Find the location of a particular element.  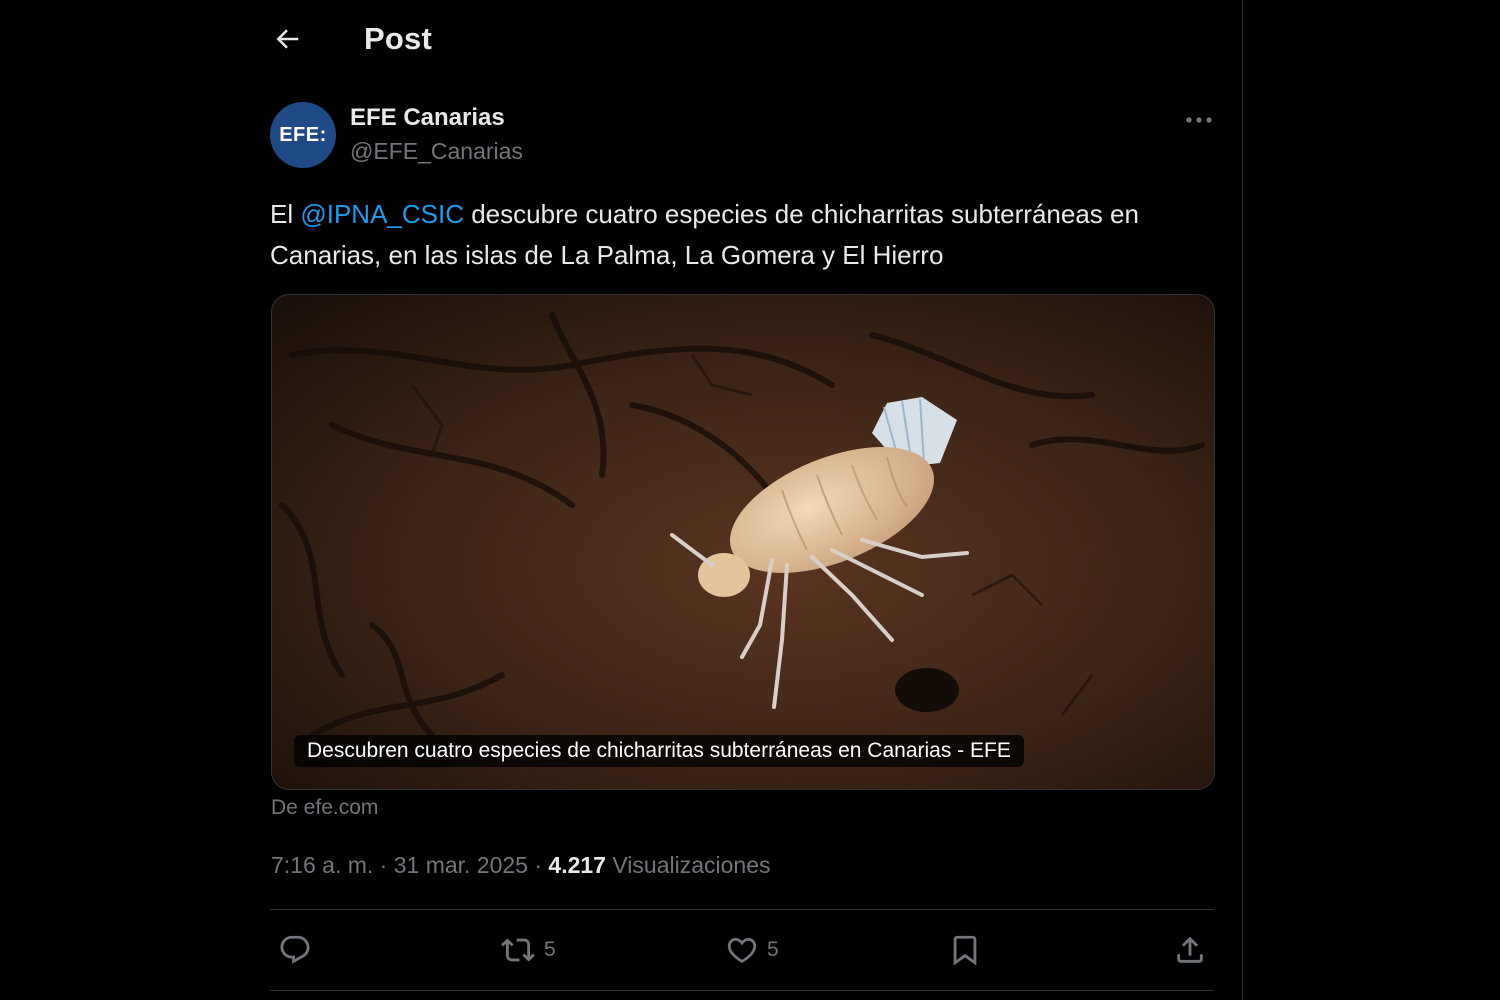

author-name: EFE Canarias is located at coordinates (427, 118).